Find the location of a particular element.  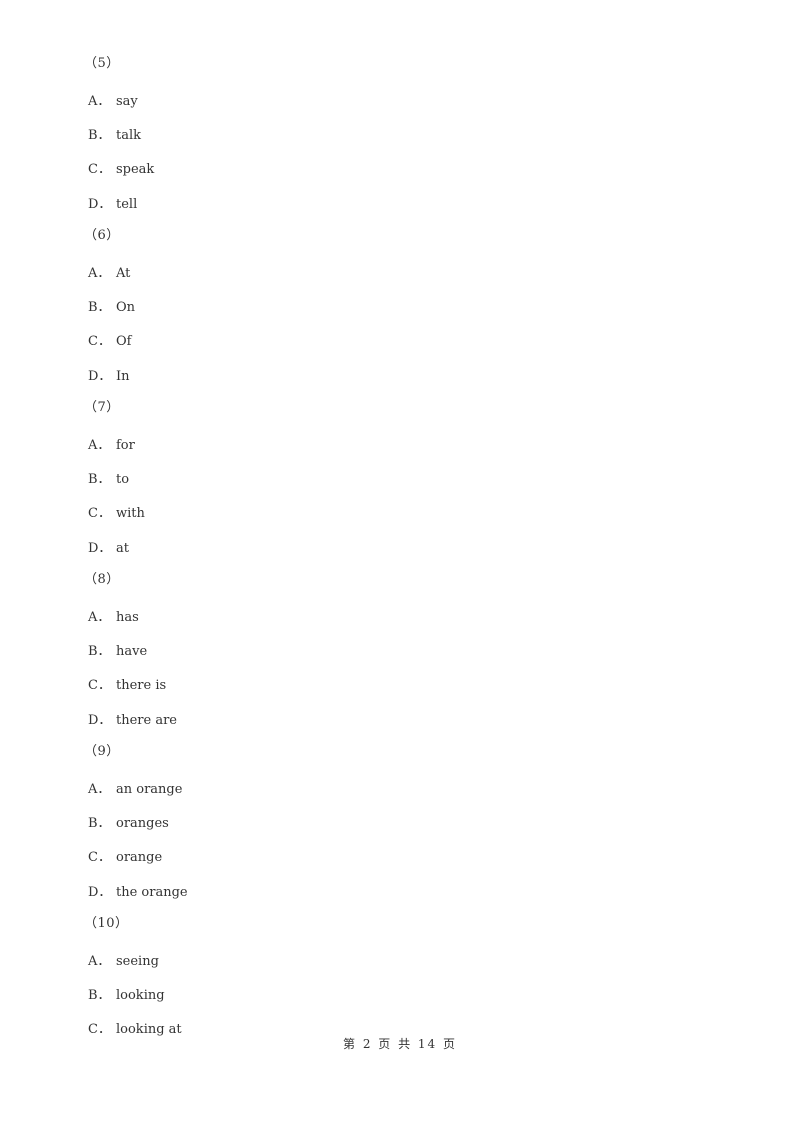

page-footer: 第 2 页 共 14 页 is located at coordinates (400, 1044).